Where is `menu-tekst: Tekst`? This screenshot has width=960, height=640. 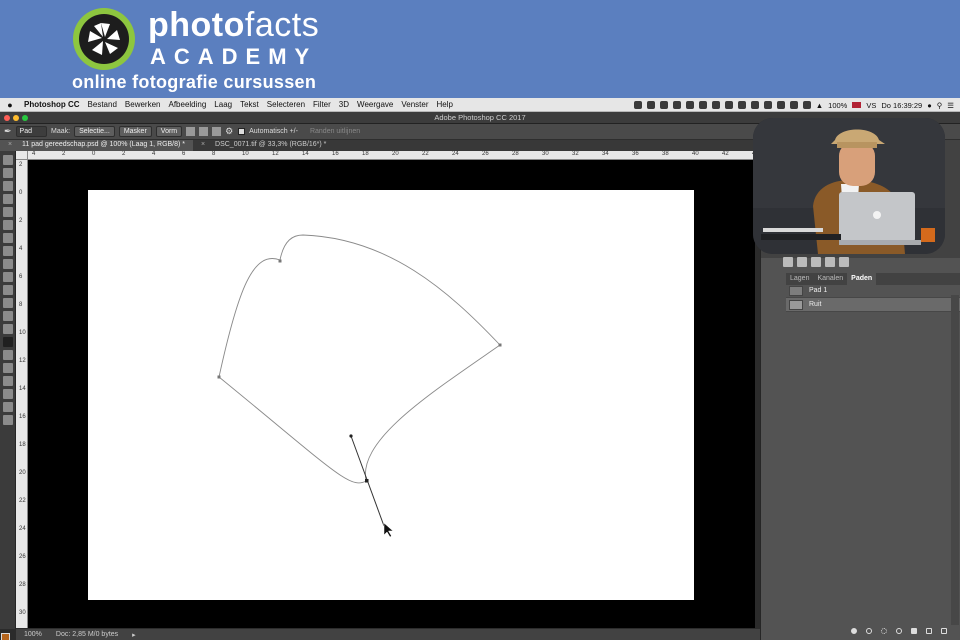
menu-tekst: Tekst is located at coordinates (249, 104).